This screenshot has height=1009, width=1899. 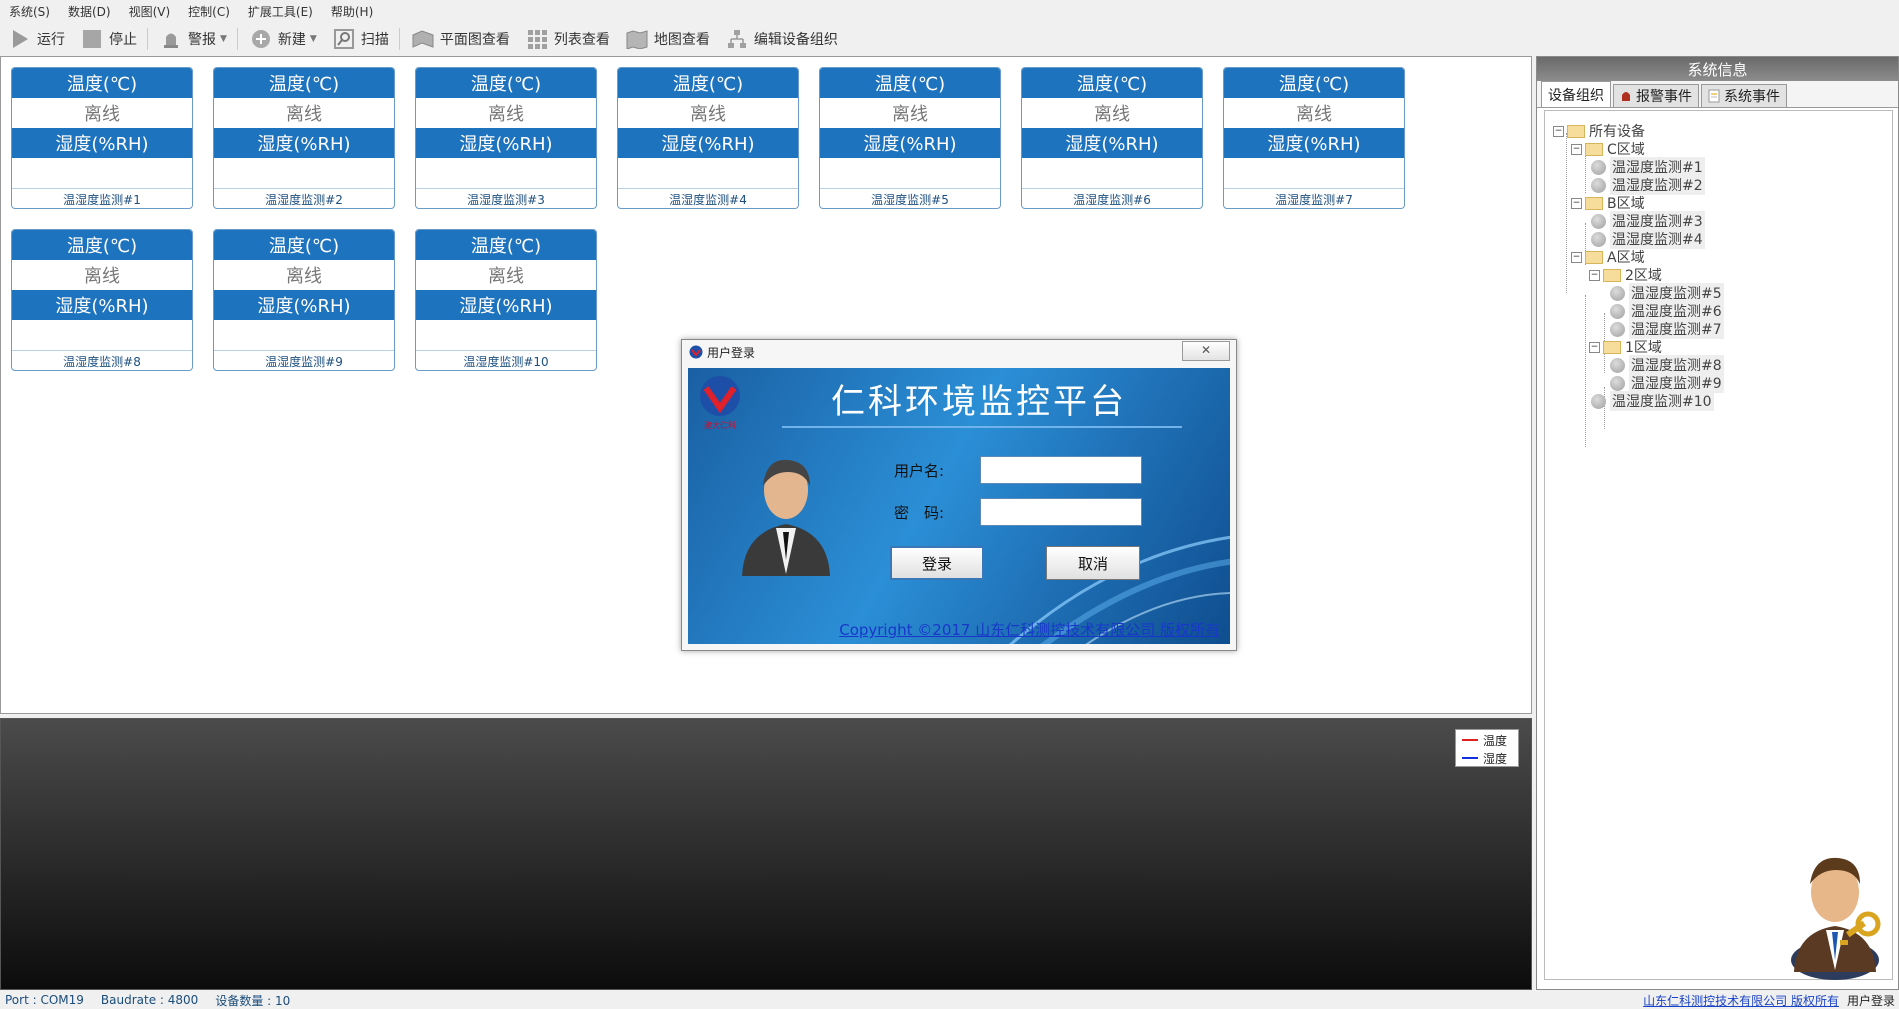 What do you see at coordinates (1061, 512) in the screenshot?
I see `password-input` at bounding box center [1061, 512].